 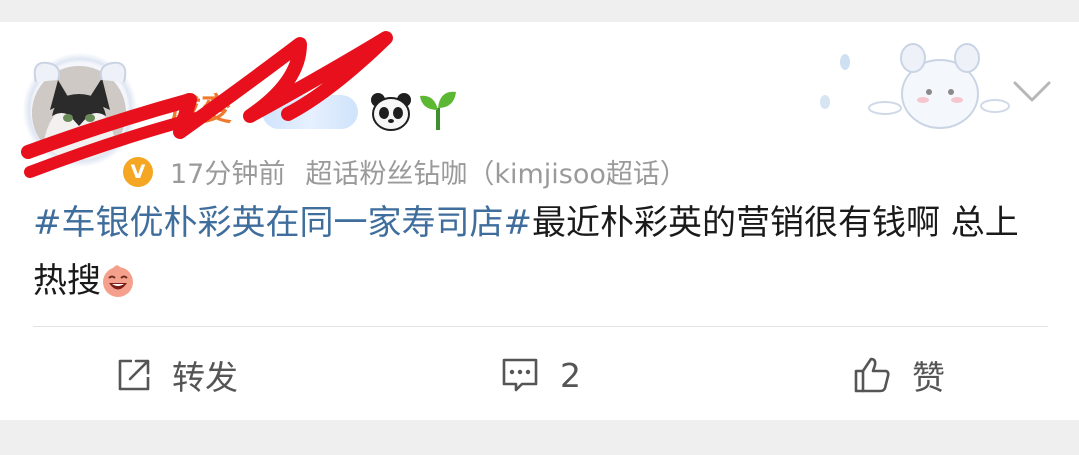 I want to click on decorative-sticker, so click(x=910, y=89).